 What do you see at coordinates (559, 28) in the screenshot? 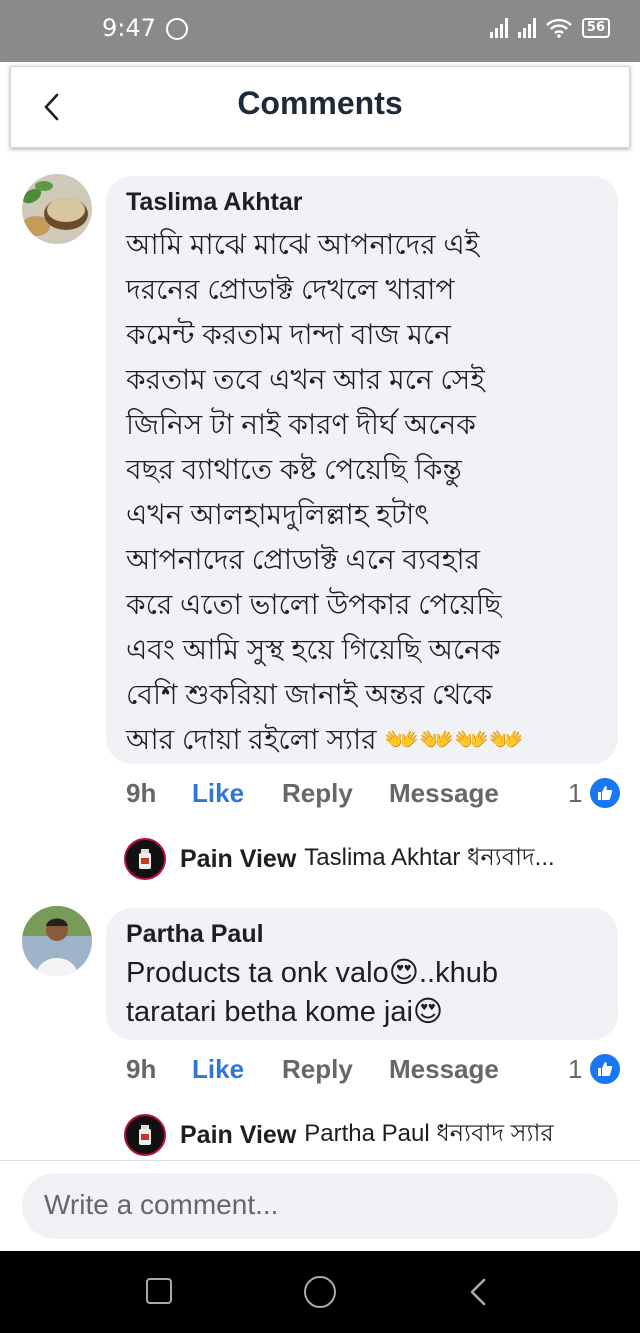
I see `wifi-icon` at bounding box center [559, 28].